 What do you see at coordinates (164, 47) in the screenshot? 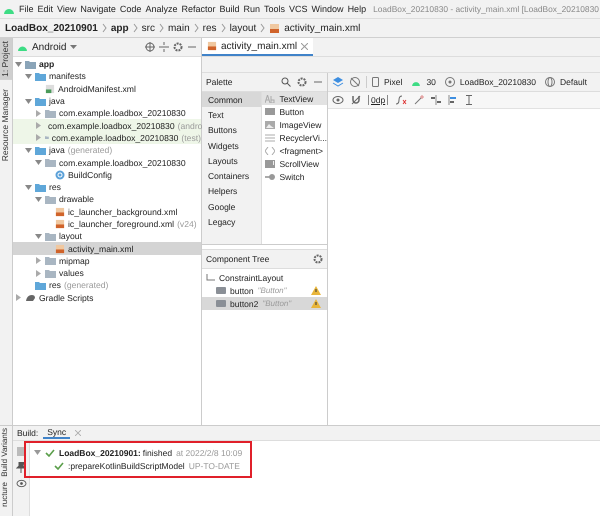
I see `collapse-icon` at bounding box center [164, 47].